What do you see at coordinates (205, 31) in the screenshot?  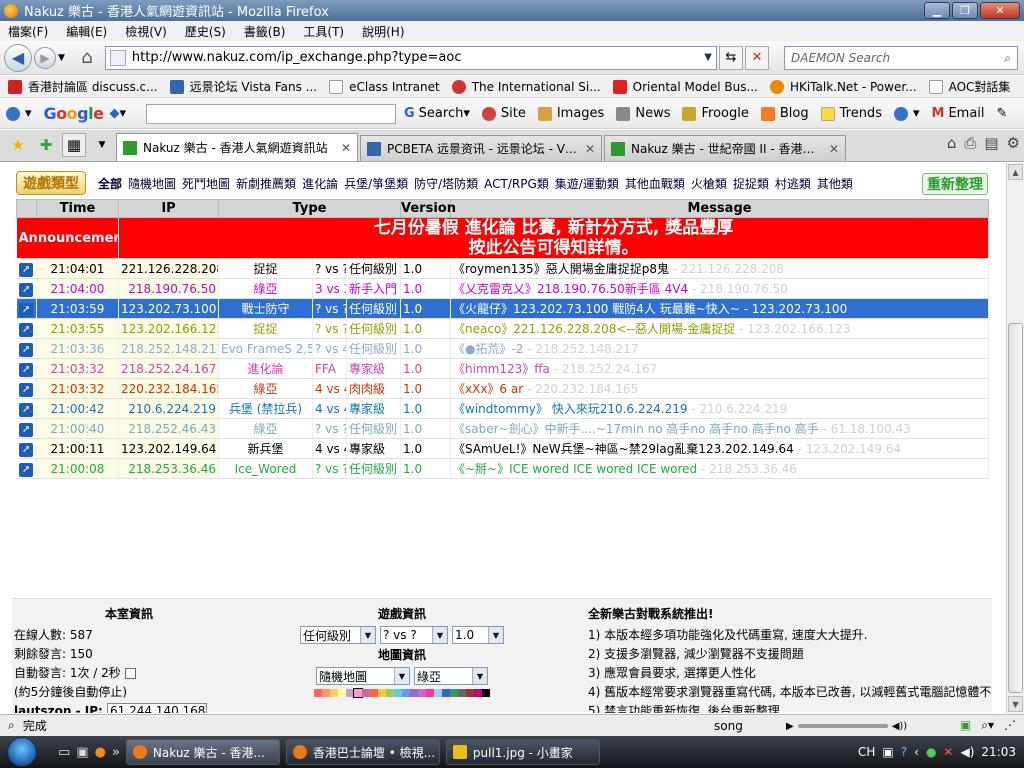 I see `menu-history: 歷史(S)` at bounding box center [205, 31].